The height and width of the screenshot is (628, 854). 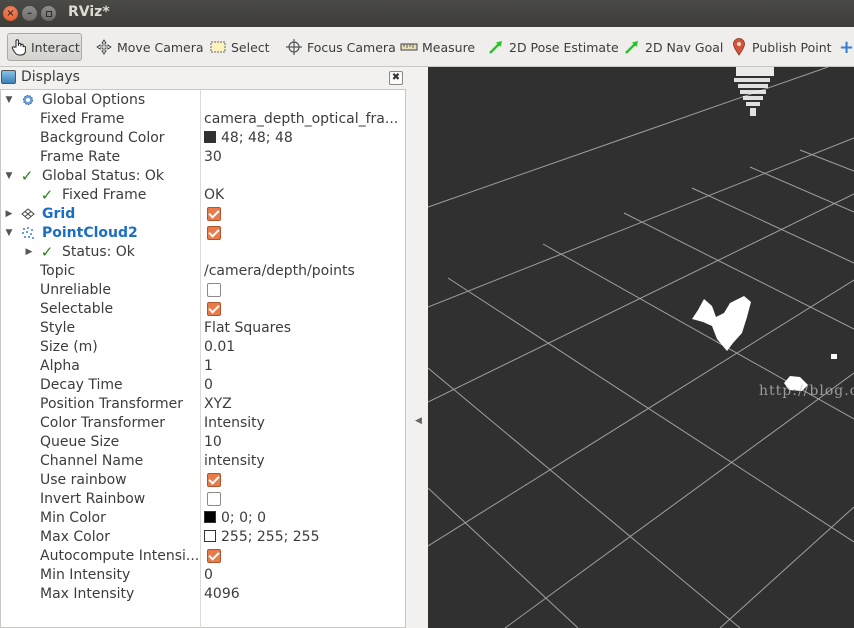 I want to click on tree-row-topic: Topic /camera/depth/points, so click(x=203, y=271).